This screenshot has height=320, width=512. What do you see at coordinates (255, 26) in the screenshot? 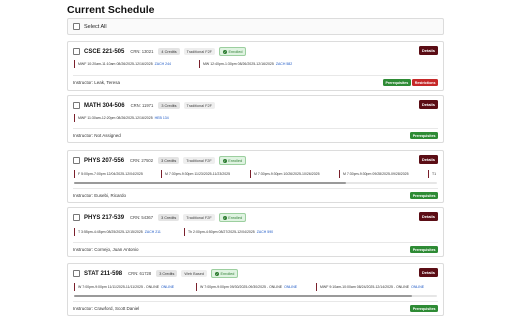
I see `select-all-row: Select All` at bounding box center [255, 26].